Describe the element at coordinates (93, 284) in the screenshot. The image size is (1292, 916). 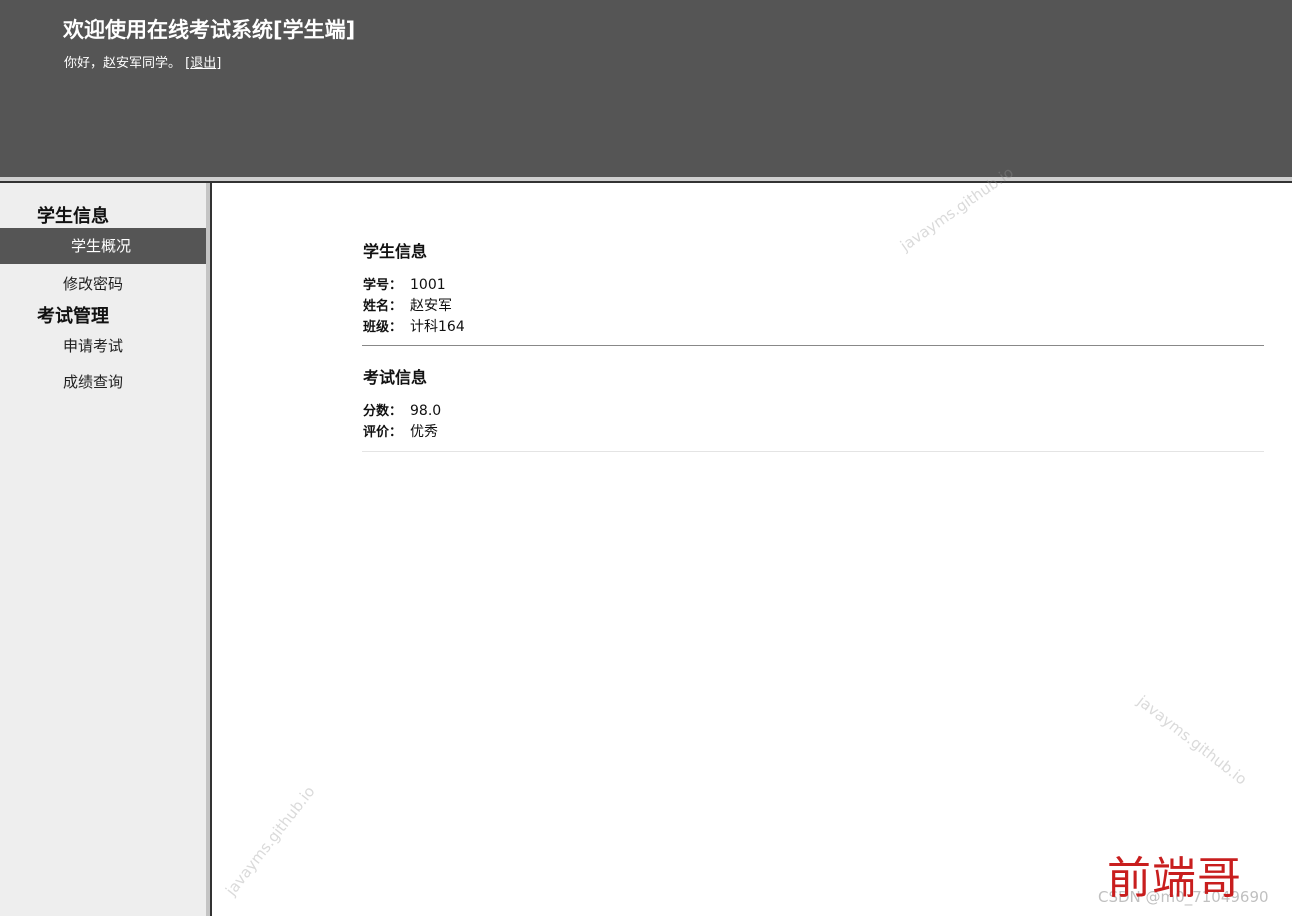
I see `sidebar-item-label: 修改密码` at that location.